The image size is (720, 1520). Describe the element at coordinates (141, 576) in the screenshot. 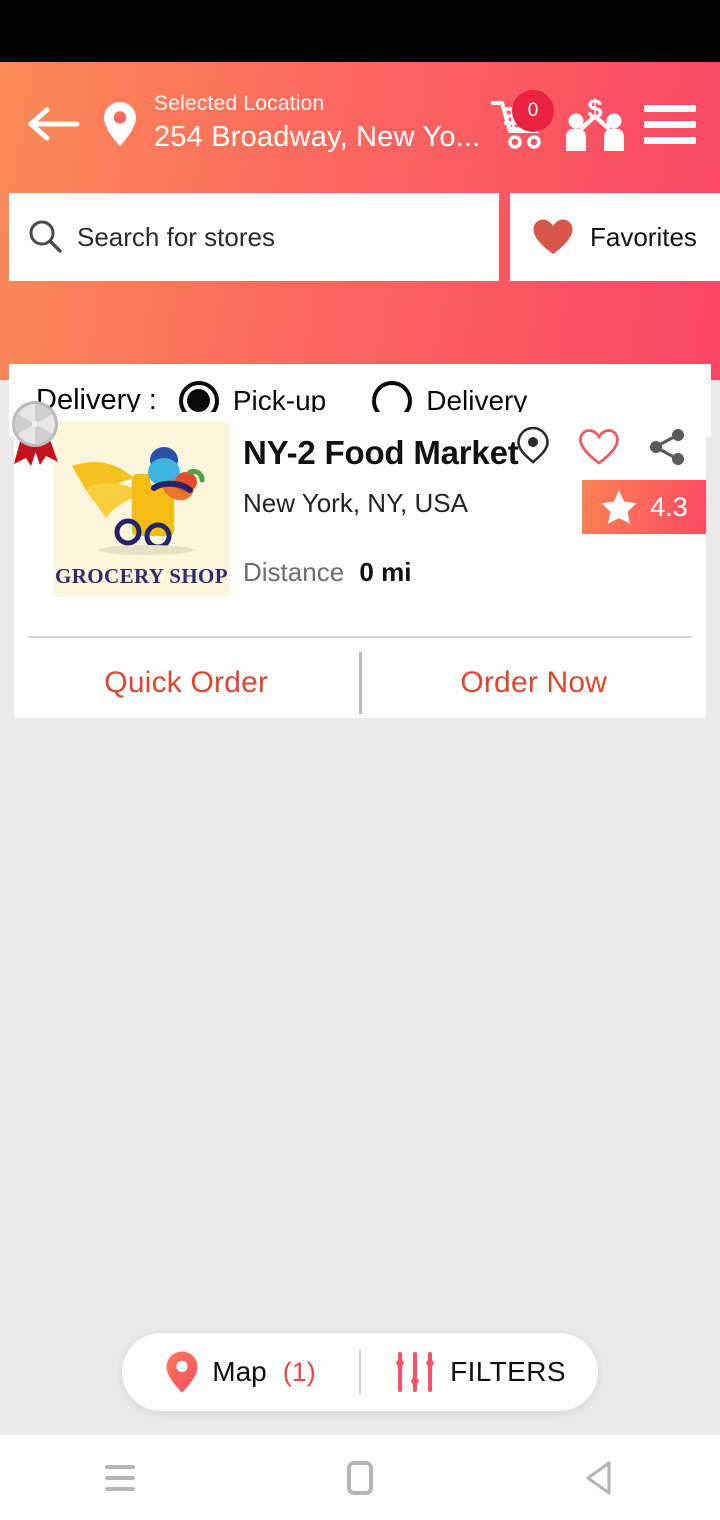

I see `store-logo-text: GROCERY SHOP` at that location.